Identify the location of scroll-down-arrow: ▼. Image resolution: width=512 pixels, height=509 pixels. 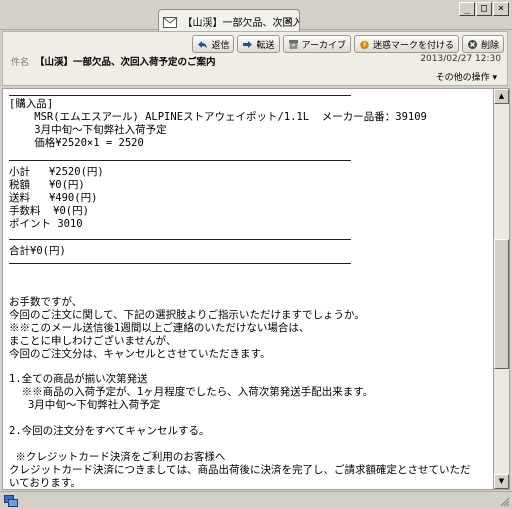
(501, 481).